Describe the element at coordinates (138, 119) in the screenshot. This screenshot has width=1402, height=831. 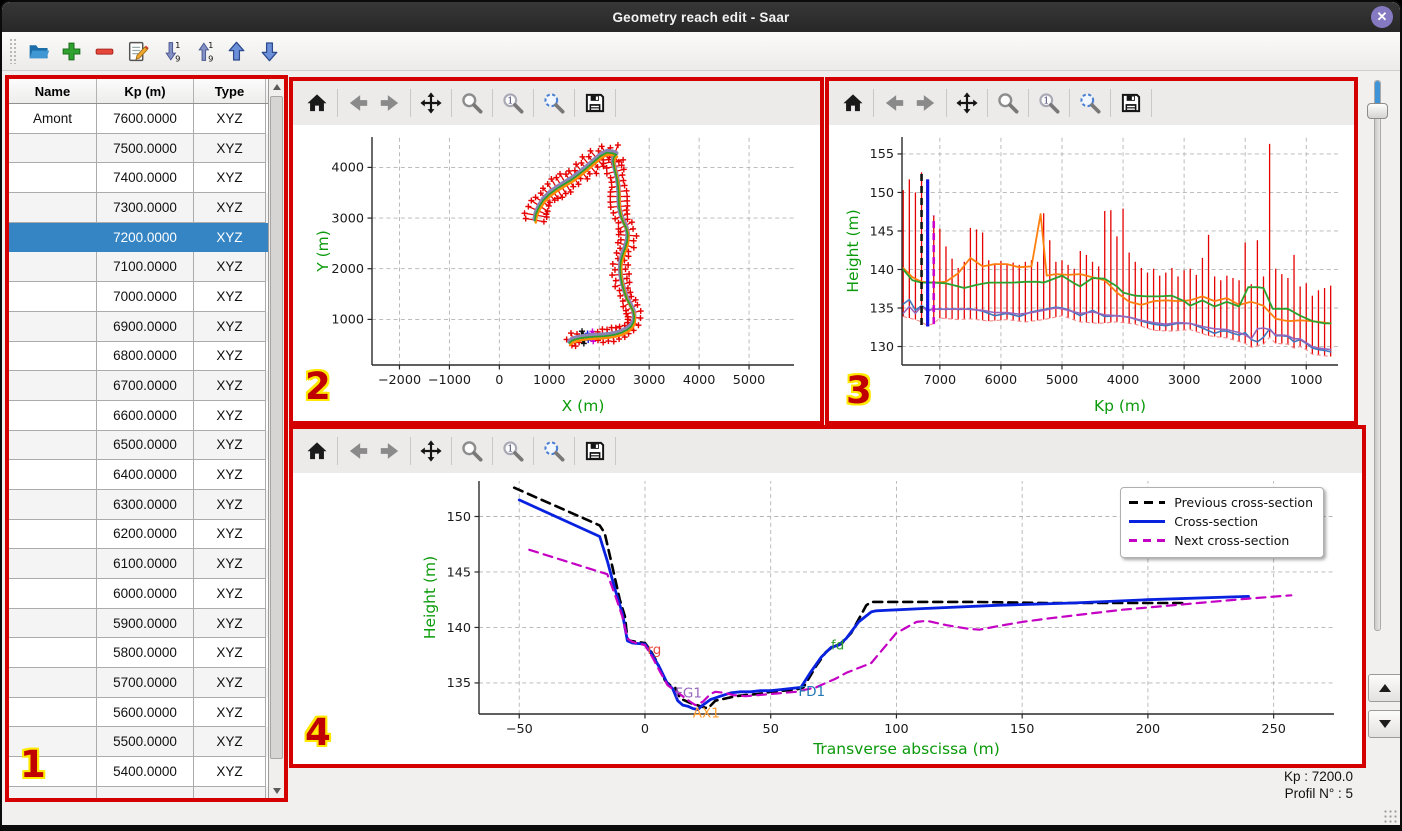
I see `table-row: Amont 7600.0000 XYZ` at that location.